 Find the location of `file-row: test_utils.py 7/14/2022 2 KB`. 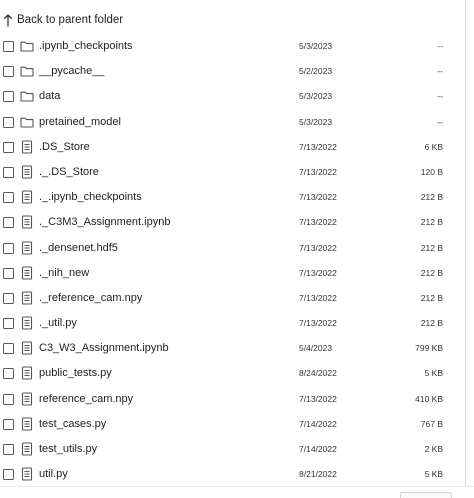

file-row: test_utils.py 7/14/2022 2 KB is located at coordinates (232, 450).